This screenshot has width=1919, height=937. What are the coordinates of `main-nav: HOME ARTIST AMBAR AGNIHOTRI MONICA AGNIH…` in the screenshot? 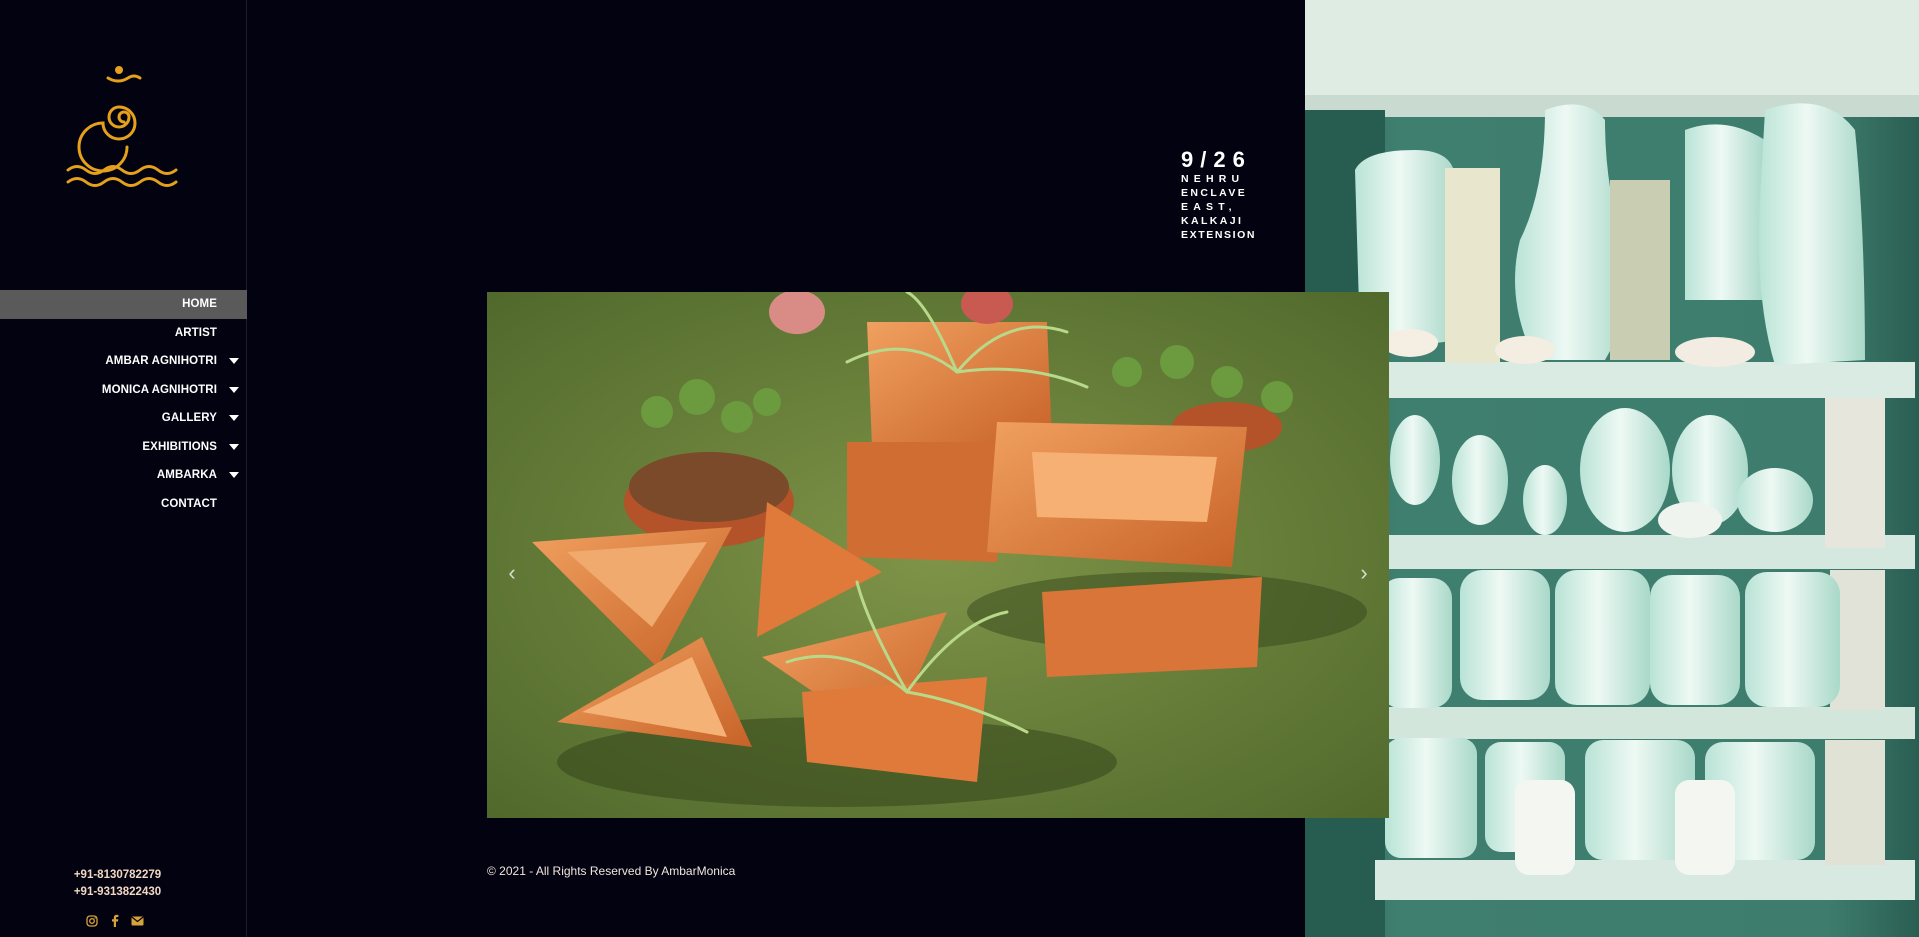 It's located at (123, 404).